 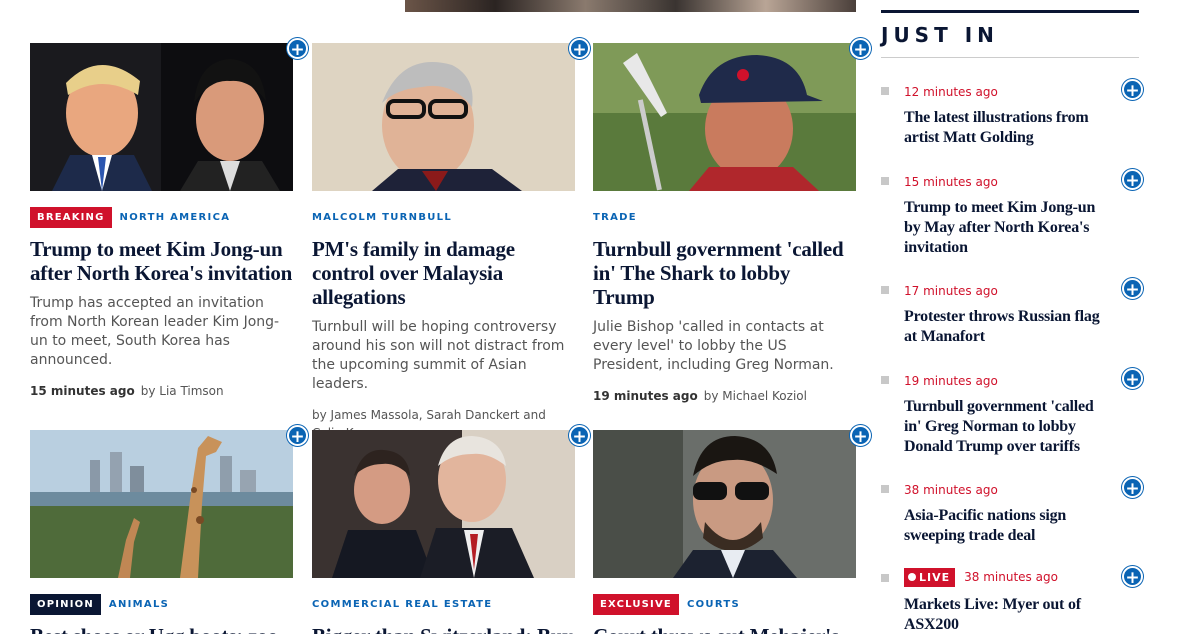 I want to click on story-byline-row: 19 minutes ago by Michael Koziol, so click(x=724, y=396).